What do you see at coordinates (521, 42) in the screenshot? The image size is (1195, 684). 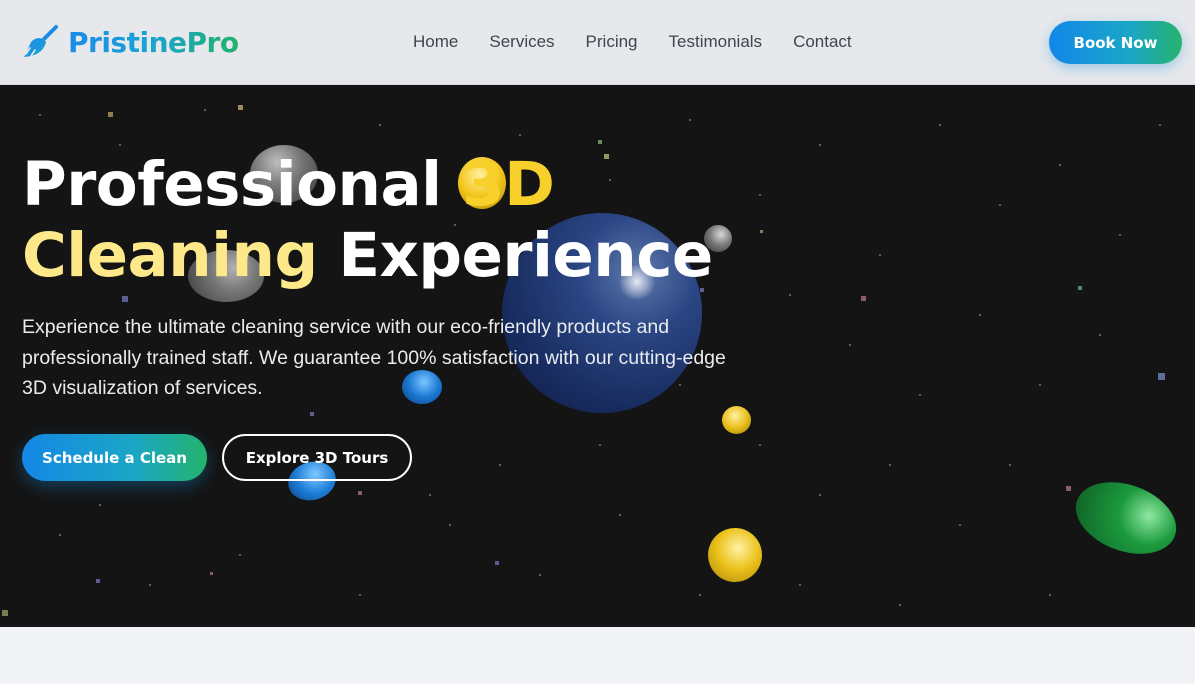 I see `nav-services: Services` at bounding box center [521, 42].